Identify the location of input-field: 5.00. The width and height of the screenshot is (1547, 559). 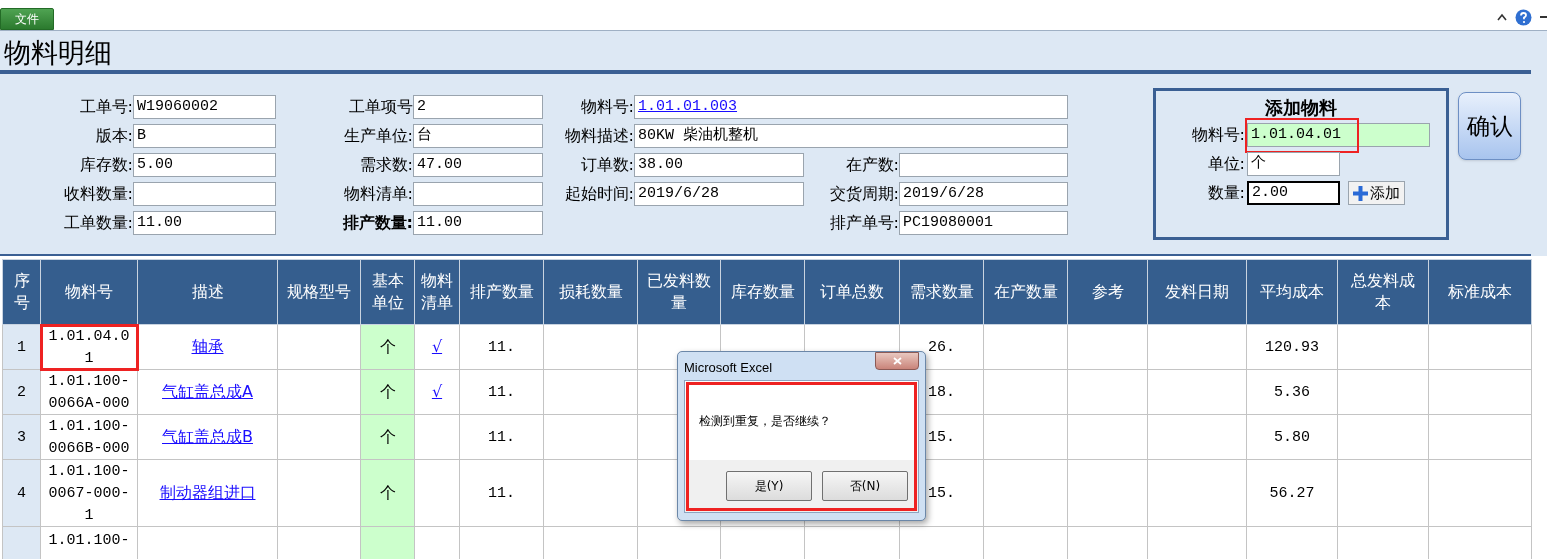
(204, 165).